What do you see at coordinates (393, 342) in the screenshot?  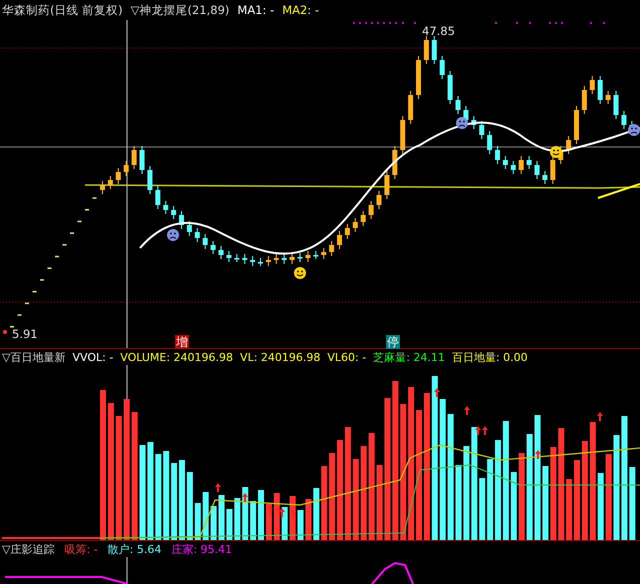 I see `signal-marker: 停` at bounding box center [393, 342].